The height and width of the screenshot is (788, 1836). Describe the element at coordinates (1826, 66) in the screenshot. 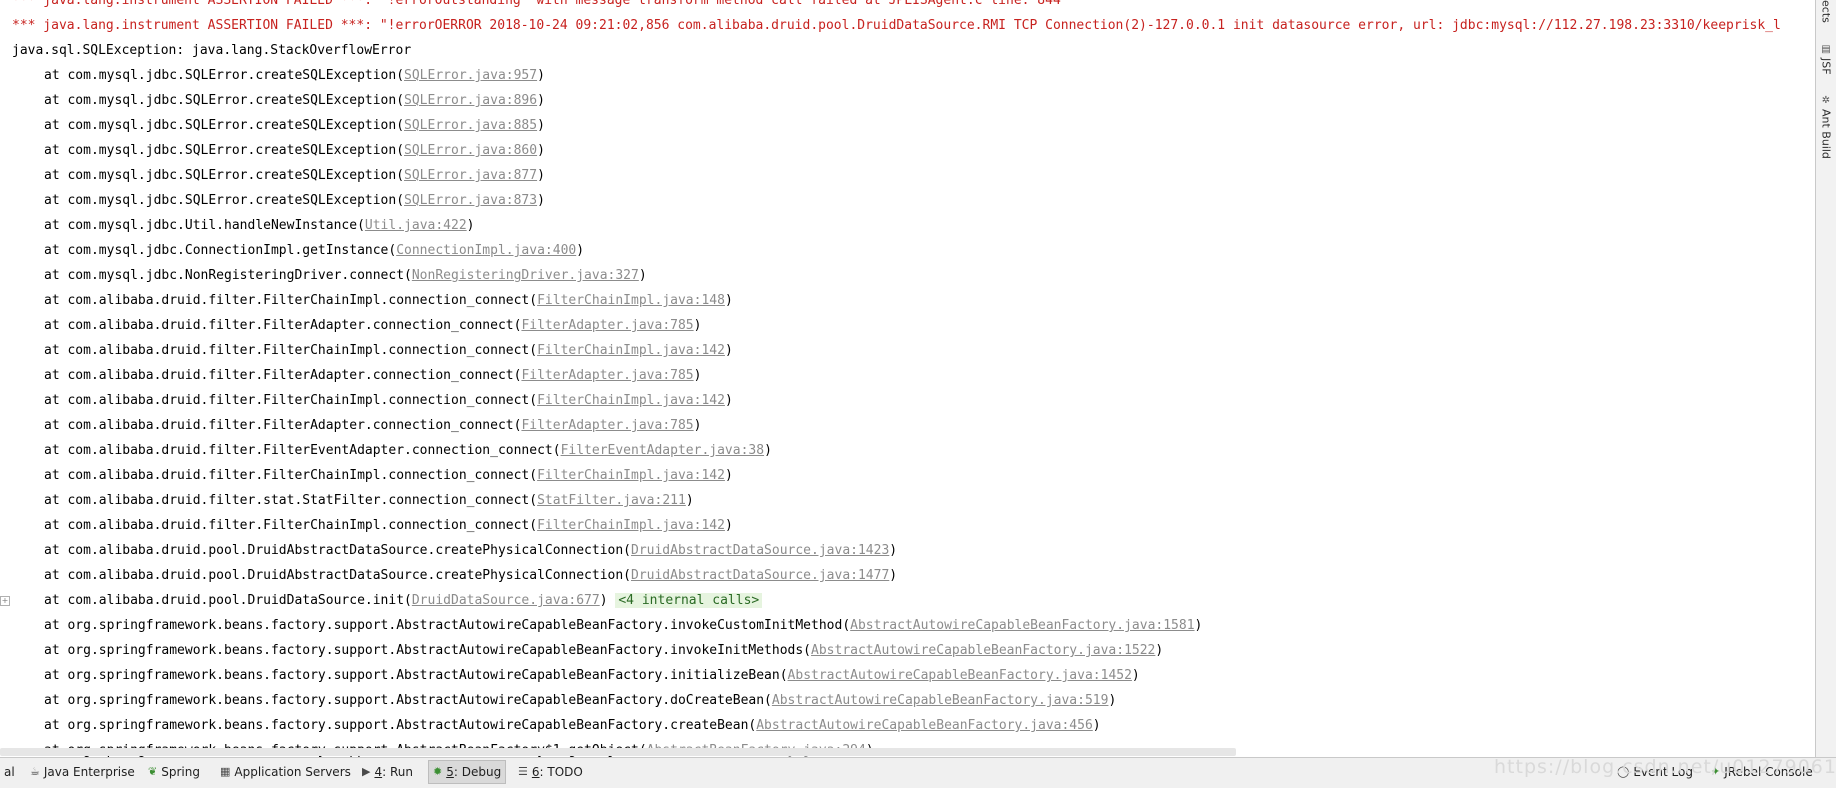

I see `tab-jsf-label: JSF` at that location.